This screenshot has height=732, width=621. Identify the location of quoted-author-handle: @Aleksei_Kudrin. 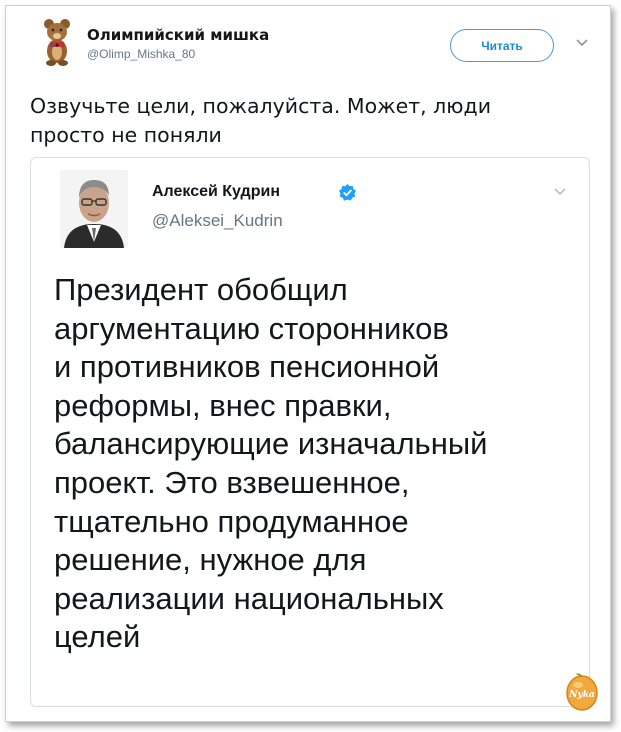
(217, 221).